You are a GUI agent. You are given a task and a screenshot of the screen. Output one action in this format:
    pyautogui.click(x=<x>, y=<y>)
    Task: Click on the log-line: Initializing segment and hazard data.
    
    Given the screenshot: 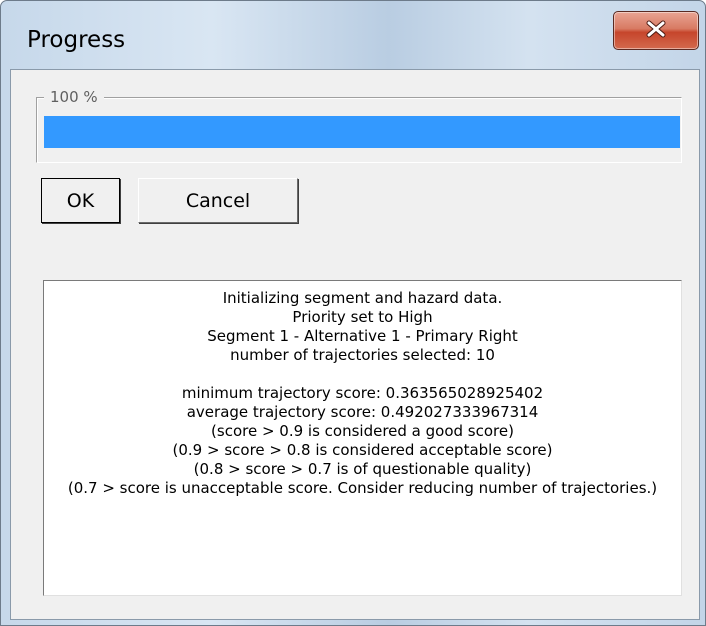 What is the action you would take?
    pyautogui.click(x=362, y=298)
    